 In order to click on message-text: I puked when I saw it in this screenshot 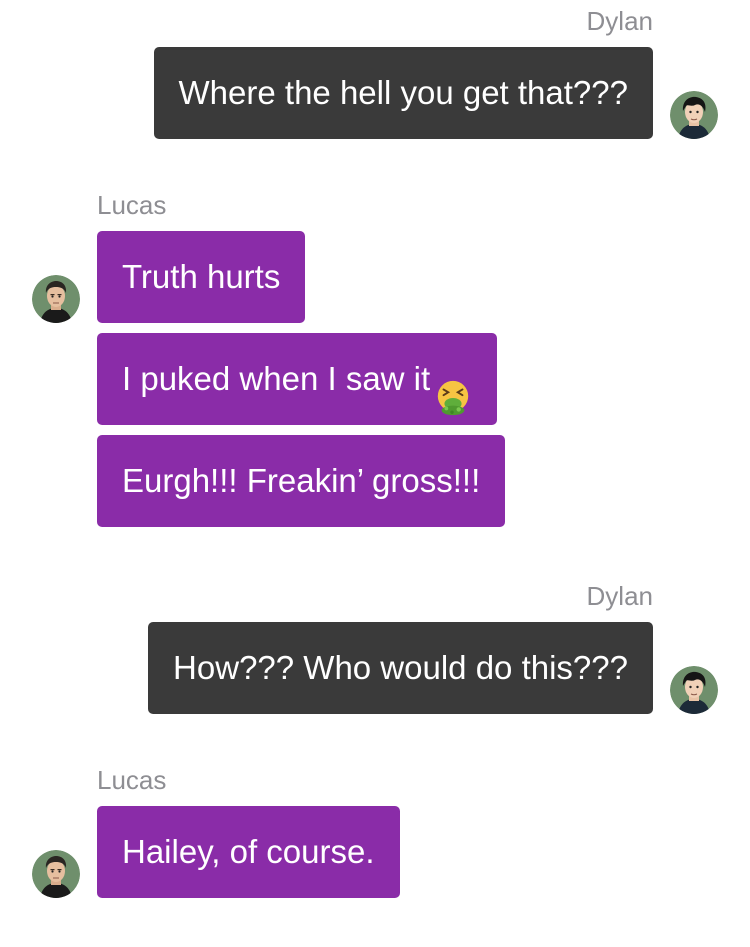, I will do `click(276, 378)`.